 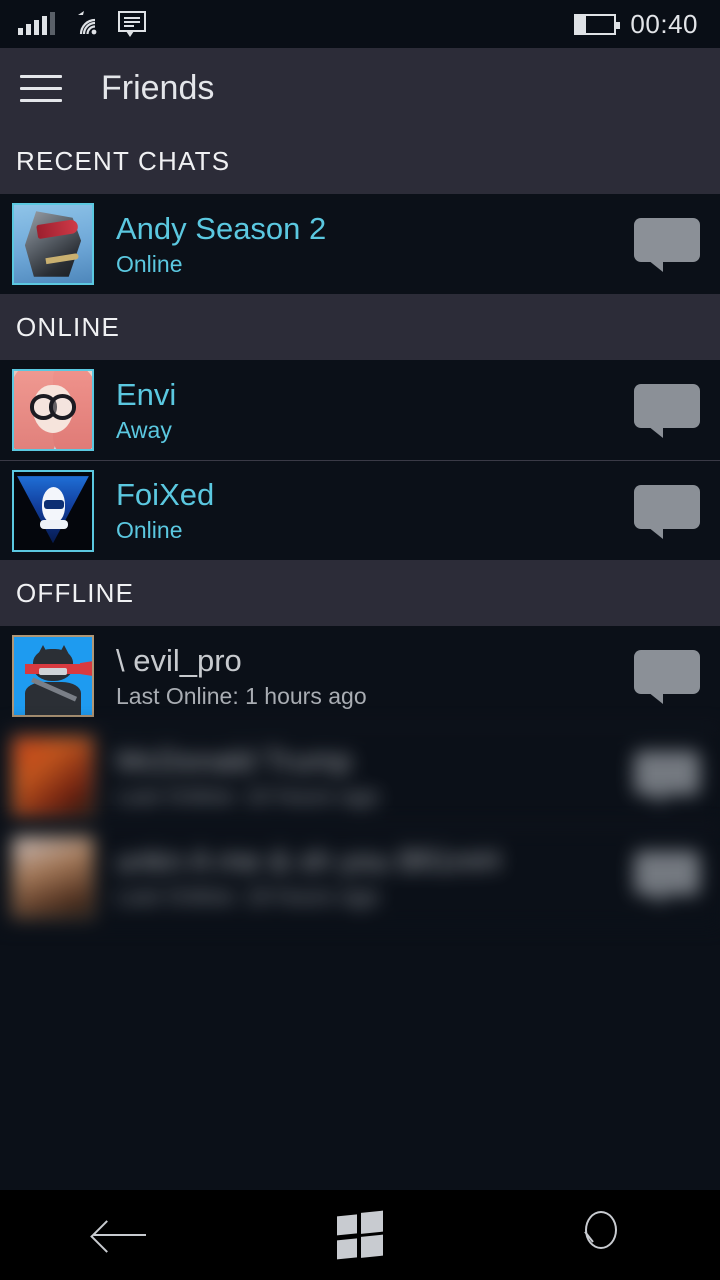 I want to click on windows-start-icon, so click(x=360, y=1235).